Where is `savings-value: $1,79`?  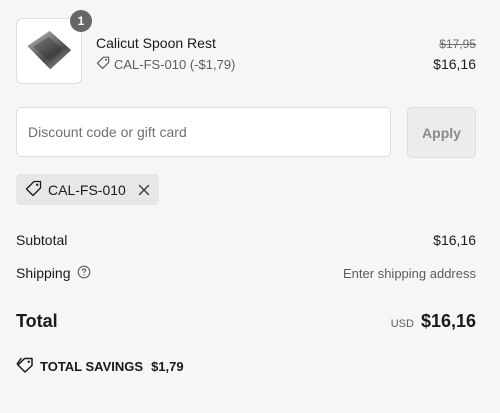
savings-value: $1,79 is located at coordinates (167, 366).